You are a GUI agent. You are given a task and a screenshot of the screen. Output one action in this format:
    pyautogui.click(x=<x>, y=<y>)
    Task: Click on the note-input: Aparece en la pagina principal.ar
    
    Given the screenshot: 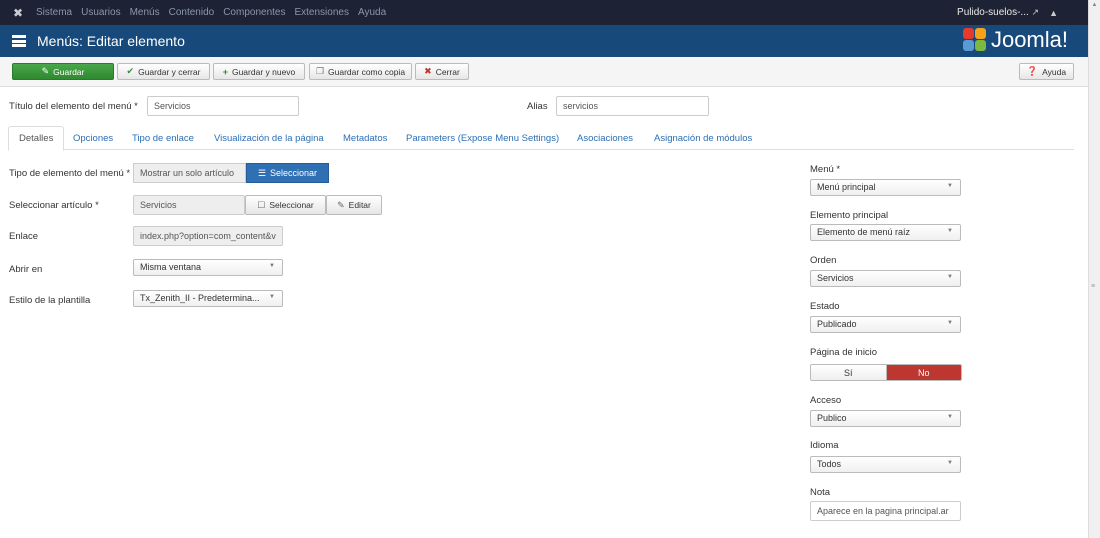 What is the action you would take?
    pyautogui.click(x=885, y=511)
    